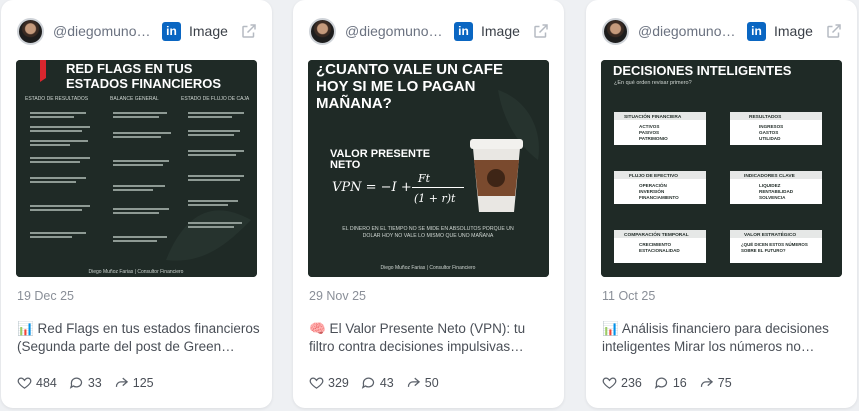 This screenshot has width=859, height=411. I want to click on shares-stat: 125, so click(134, 382).